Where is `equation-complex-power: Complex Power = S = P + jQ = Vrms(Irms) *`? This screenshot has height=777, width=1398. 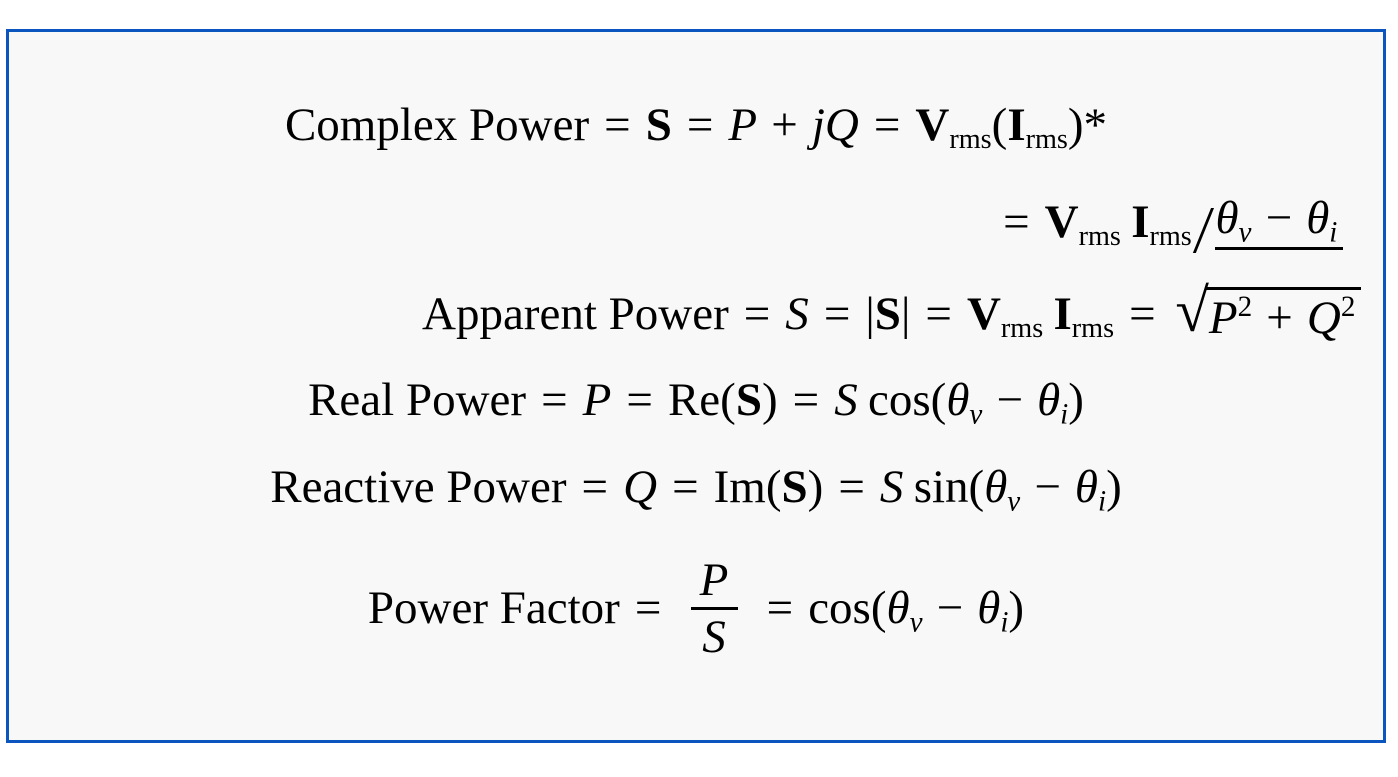
equation-complex-power: Complex Power = S = P + jQ = Vrms(Irms) * is located at coordinates (696, 126).